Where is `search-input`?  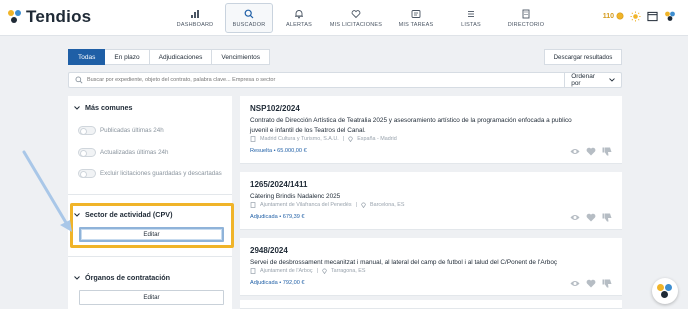
search-input is located at coordinates (325, 80).